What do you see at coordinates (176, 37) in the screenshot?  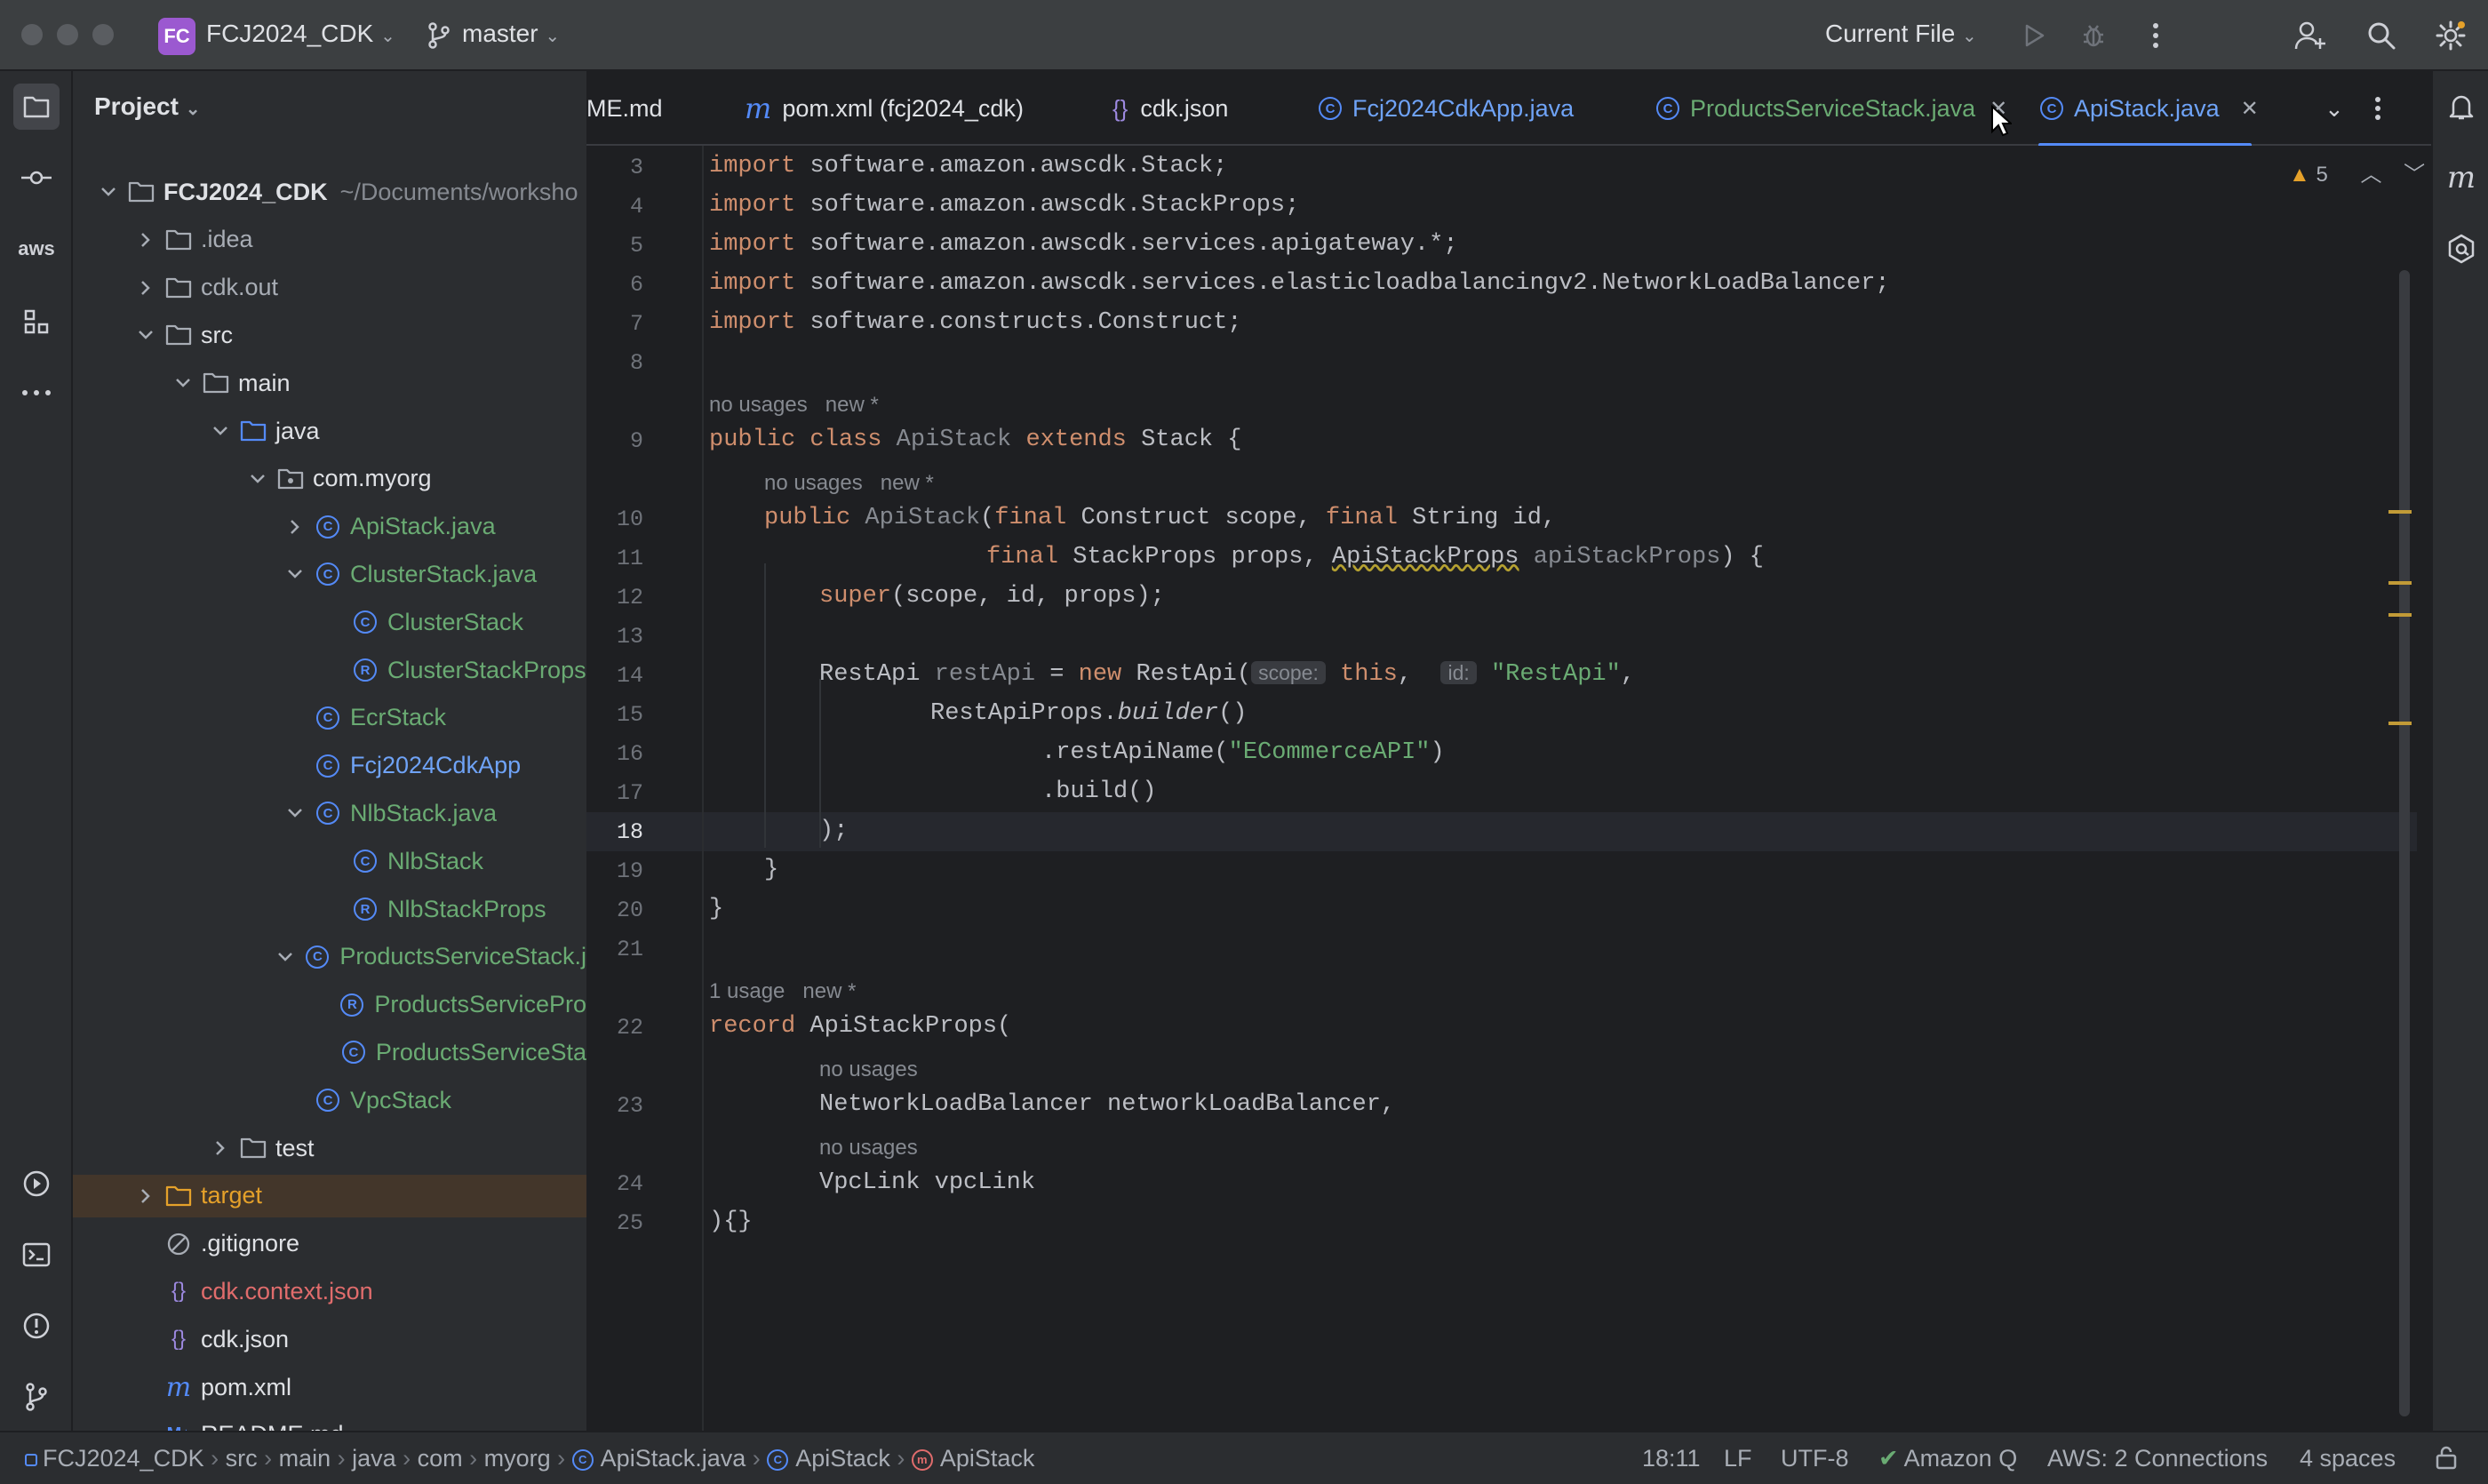 I see `project-badge: FC` at bounding box center [176, 37].